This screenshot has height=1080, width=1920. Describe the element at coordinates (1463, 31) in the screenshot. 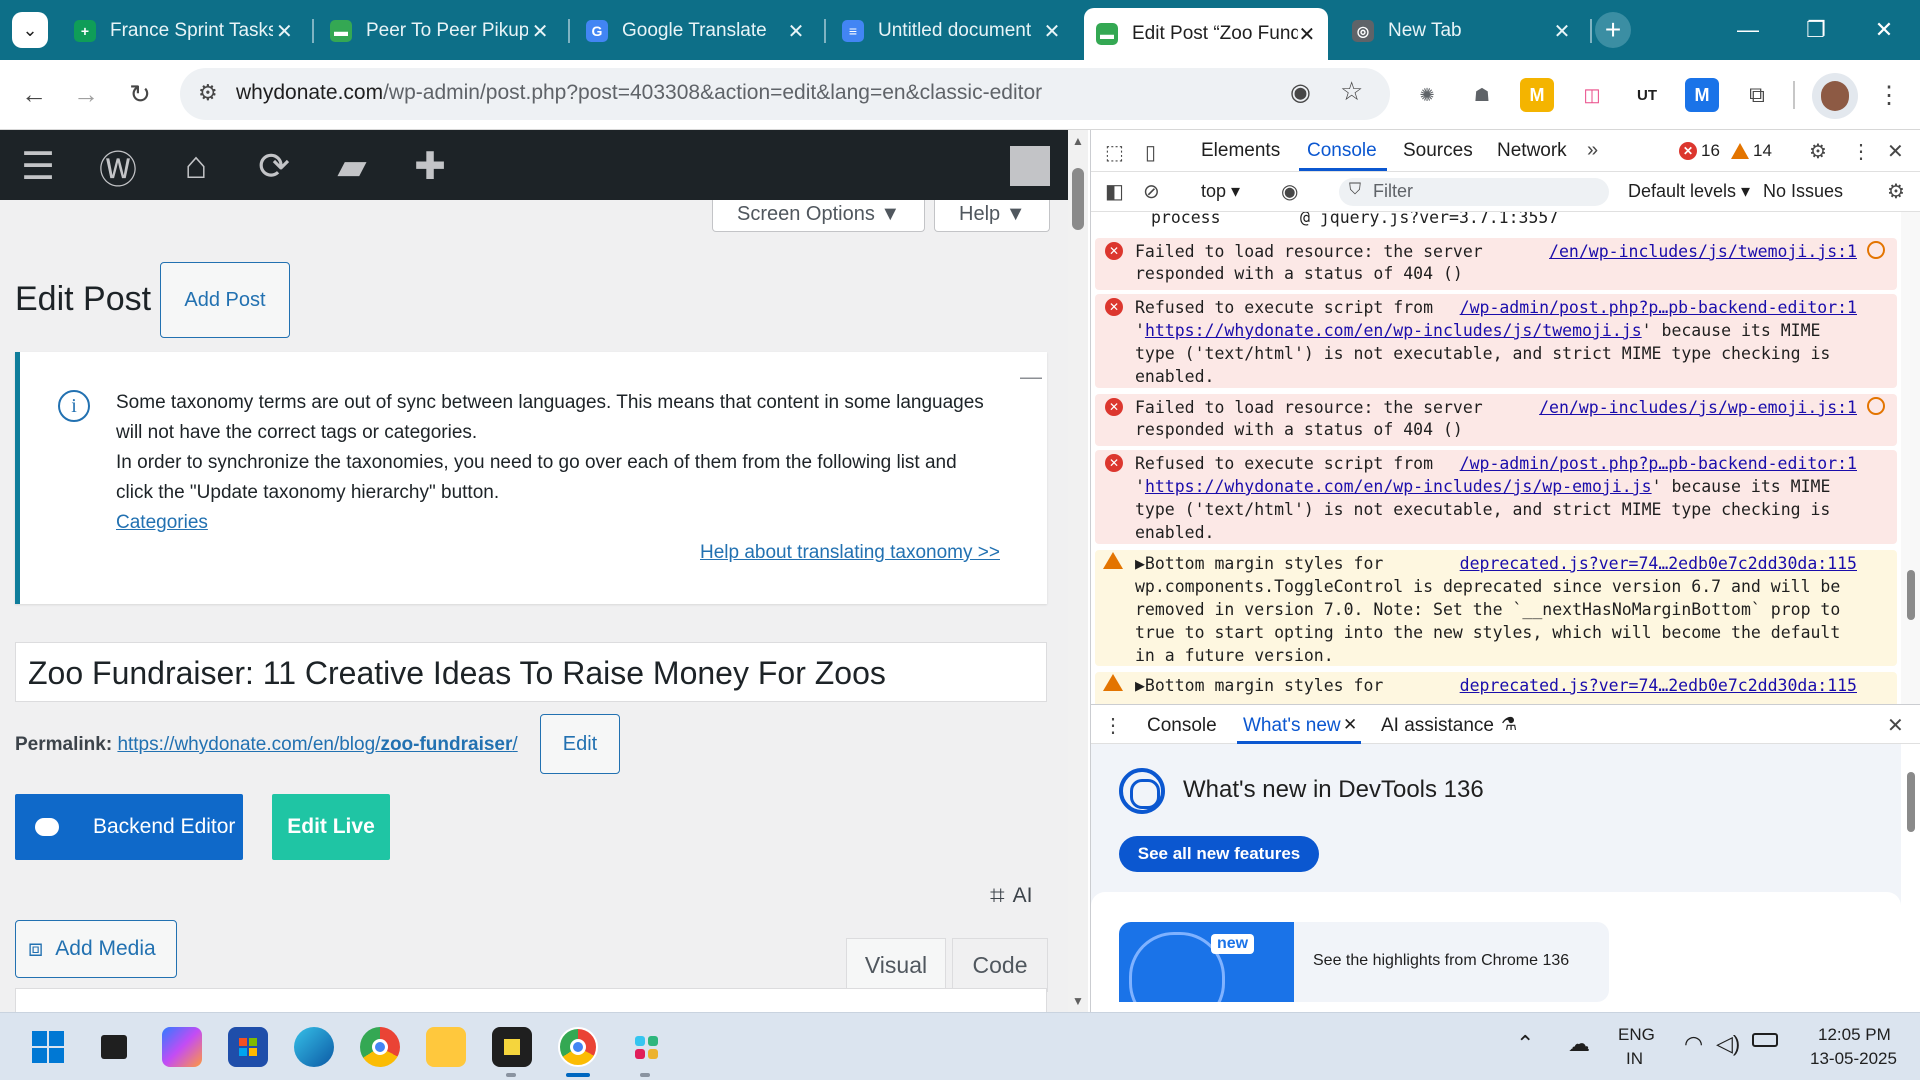

I see `tab-new-tab: ◎ New Tab ✕` at that location.